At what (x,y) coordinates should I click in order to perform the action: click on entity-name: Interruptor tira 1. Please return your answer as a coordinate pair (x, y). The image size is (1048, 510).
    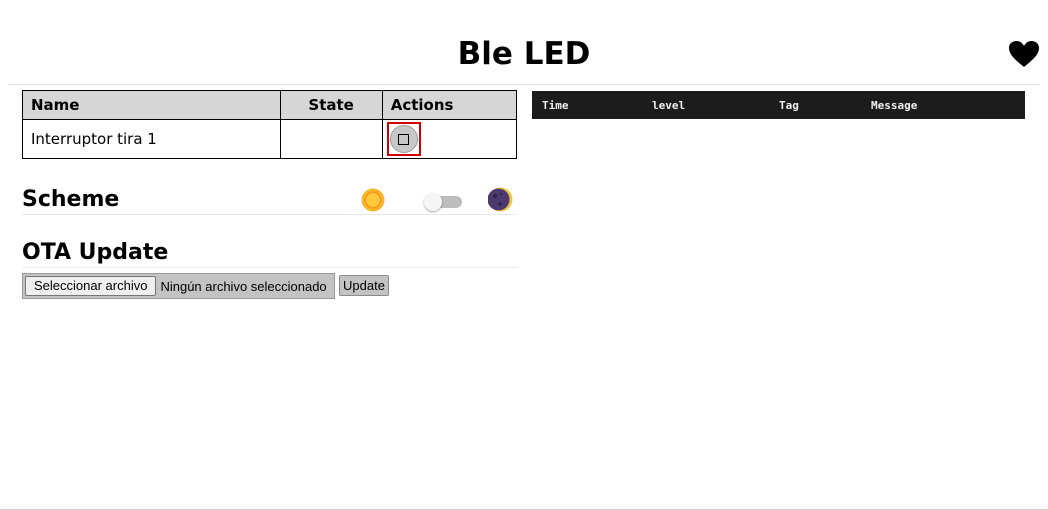
    Looking at the image, I should click on (151, 139).